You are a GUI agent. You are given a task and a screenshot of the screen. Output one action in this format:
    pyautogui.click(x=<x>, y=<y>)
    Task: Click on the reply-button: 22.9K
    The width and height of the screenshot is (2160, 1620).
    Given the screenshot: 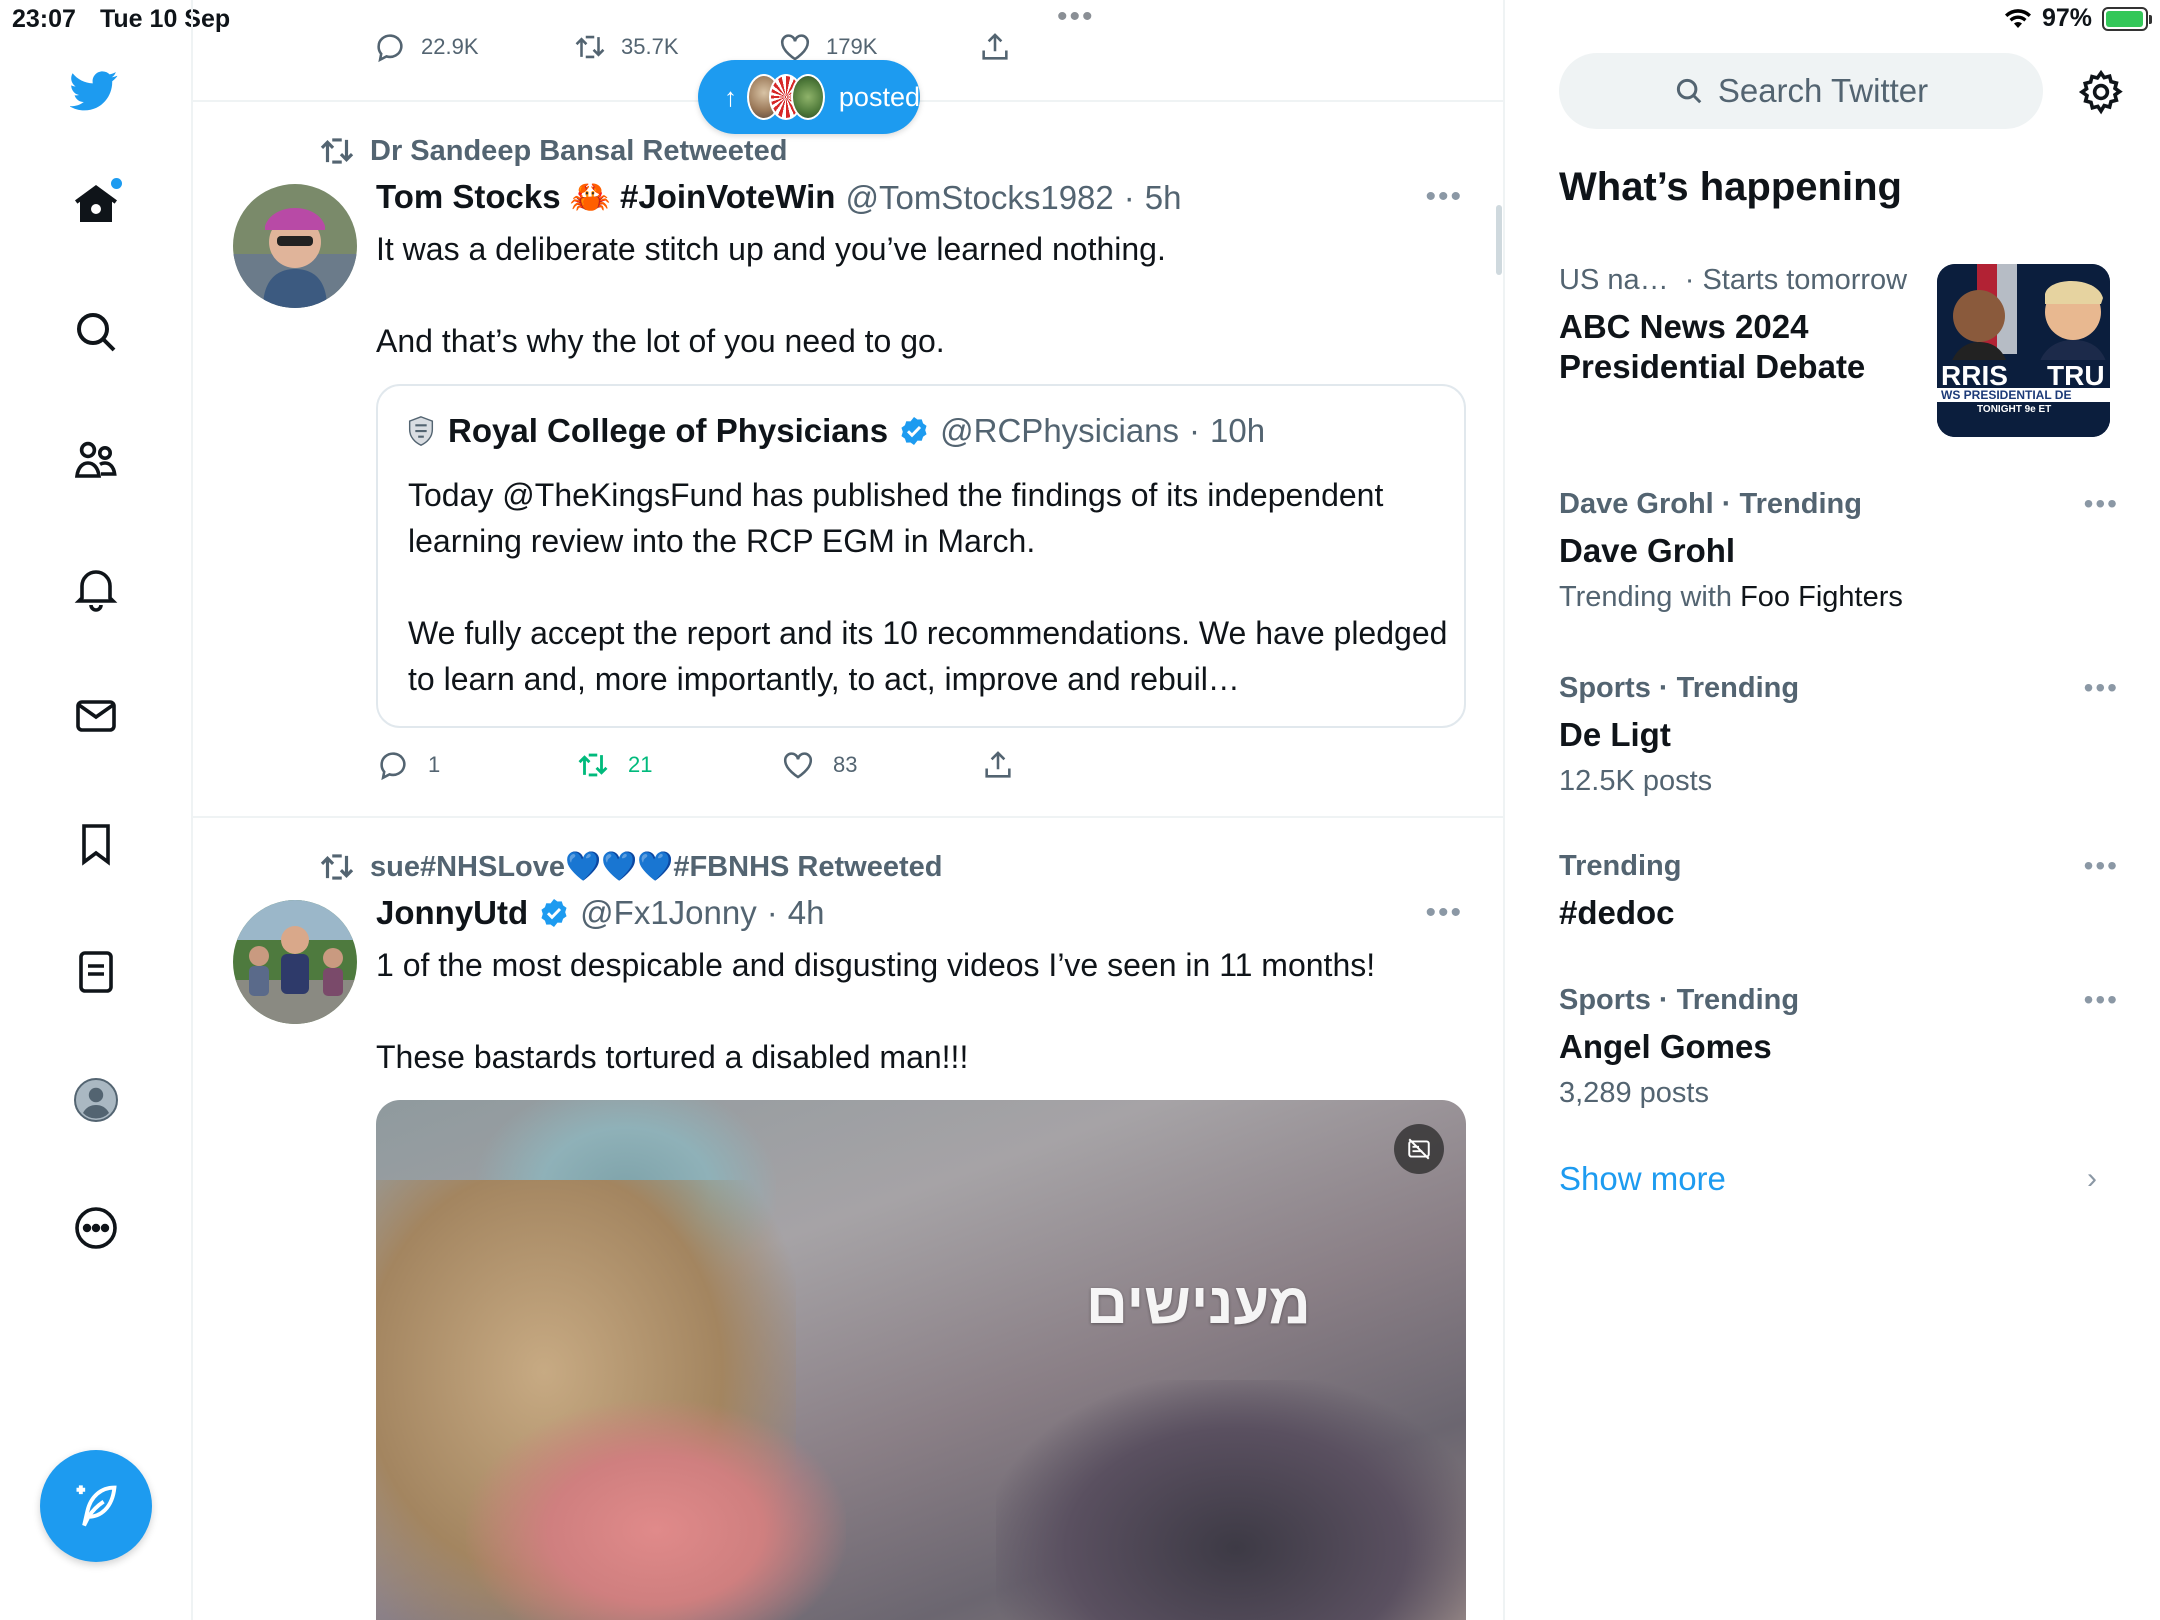 What is the action you would take?
    pyautogui.click(x=473, y=47)
    